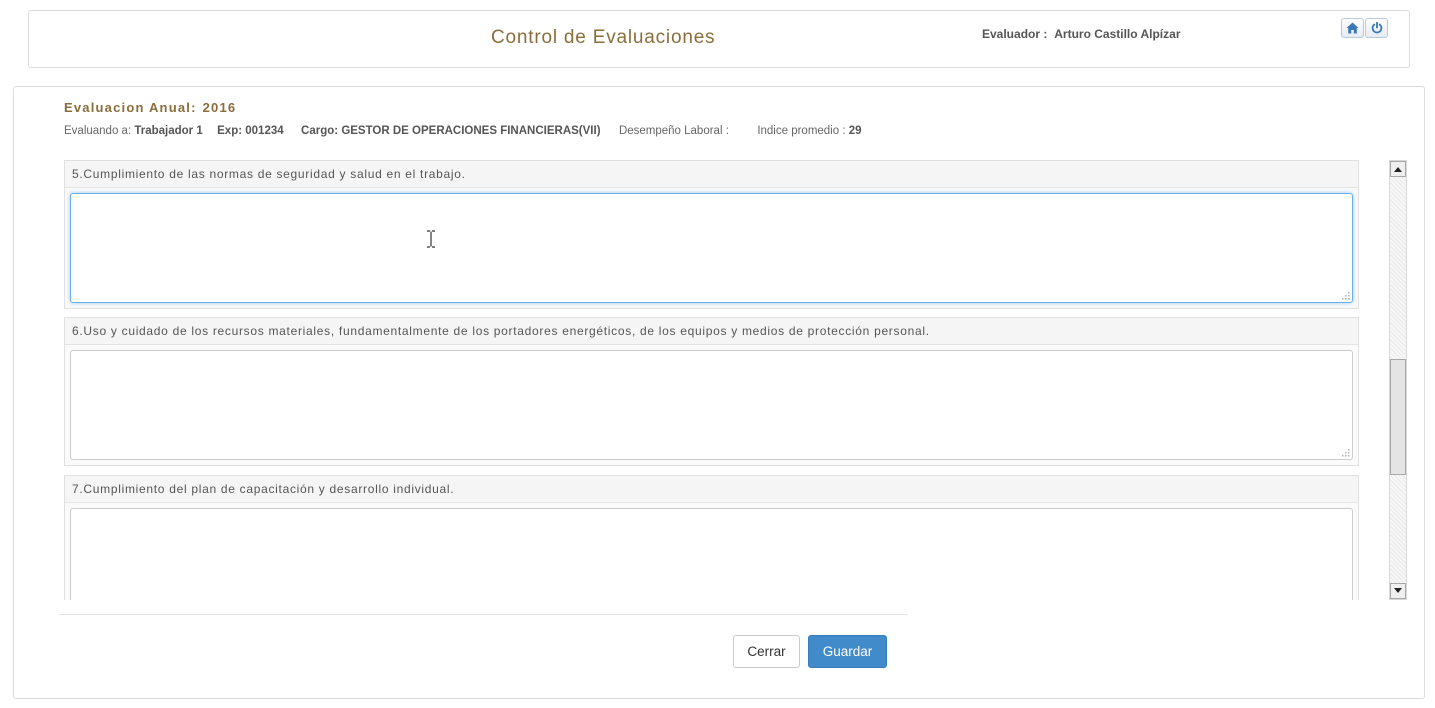  I want to click on logout-button, so click(1376, 28).